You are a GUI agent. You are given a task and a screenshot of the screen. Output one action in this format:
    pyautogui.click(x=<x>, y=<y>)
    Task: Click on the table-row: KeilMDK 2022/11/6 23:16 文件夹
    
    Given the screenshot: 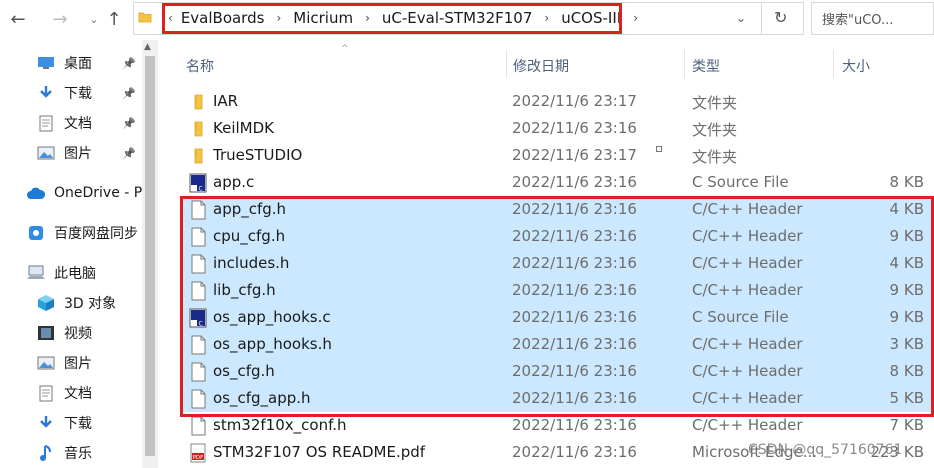 What is the action you would take?
    pyautogui.click(x=558, y=128)
    